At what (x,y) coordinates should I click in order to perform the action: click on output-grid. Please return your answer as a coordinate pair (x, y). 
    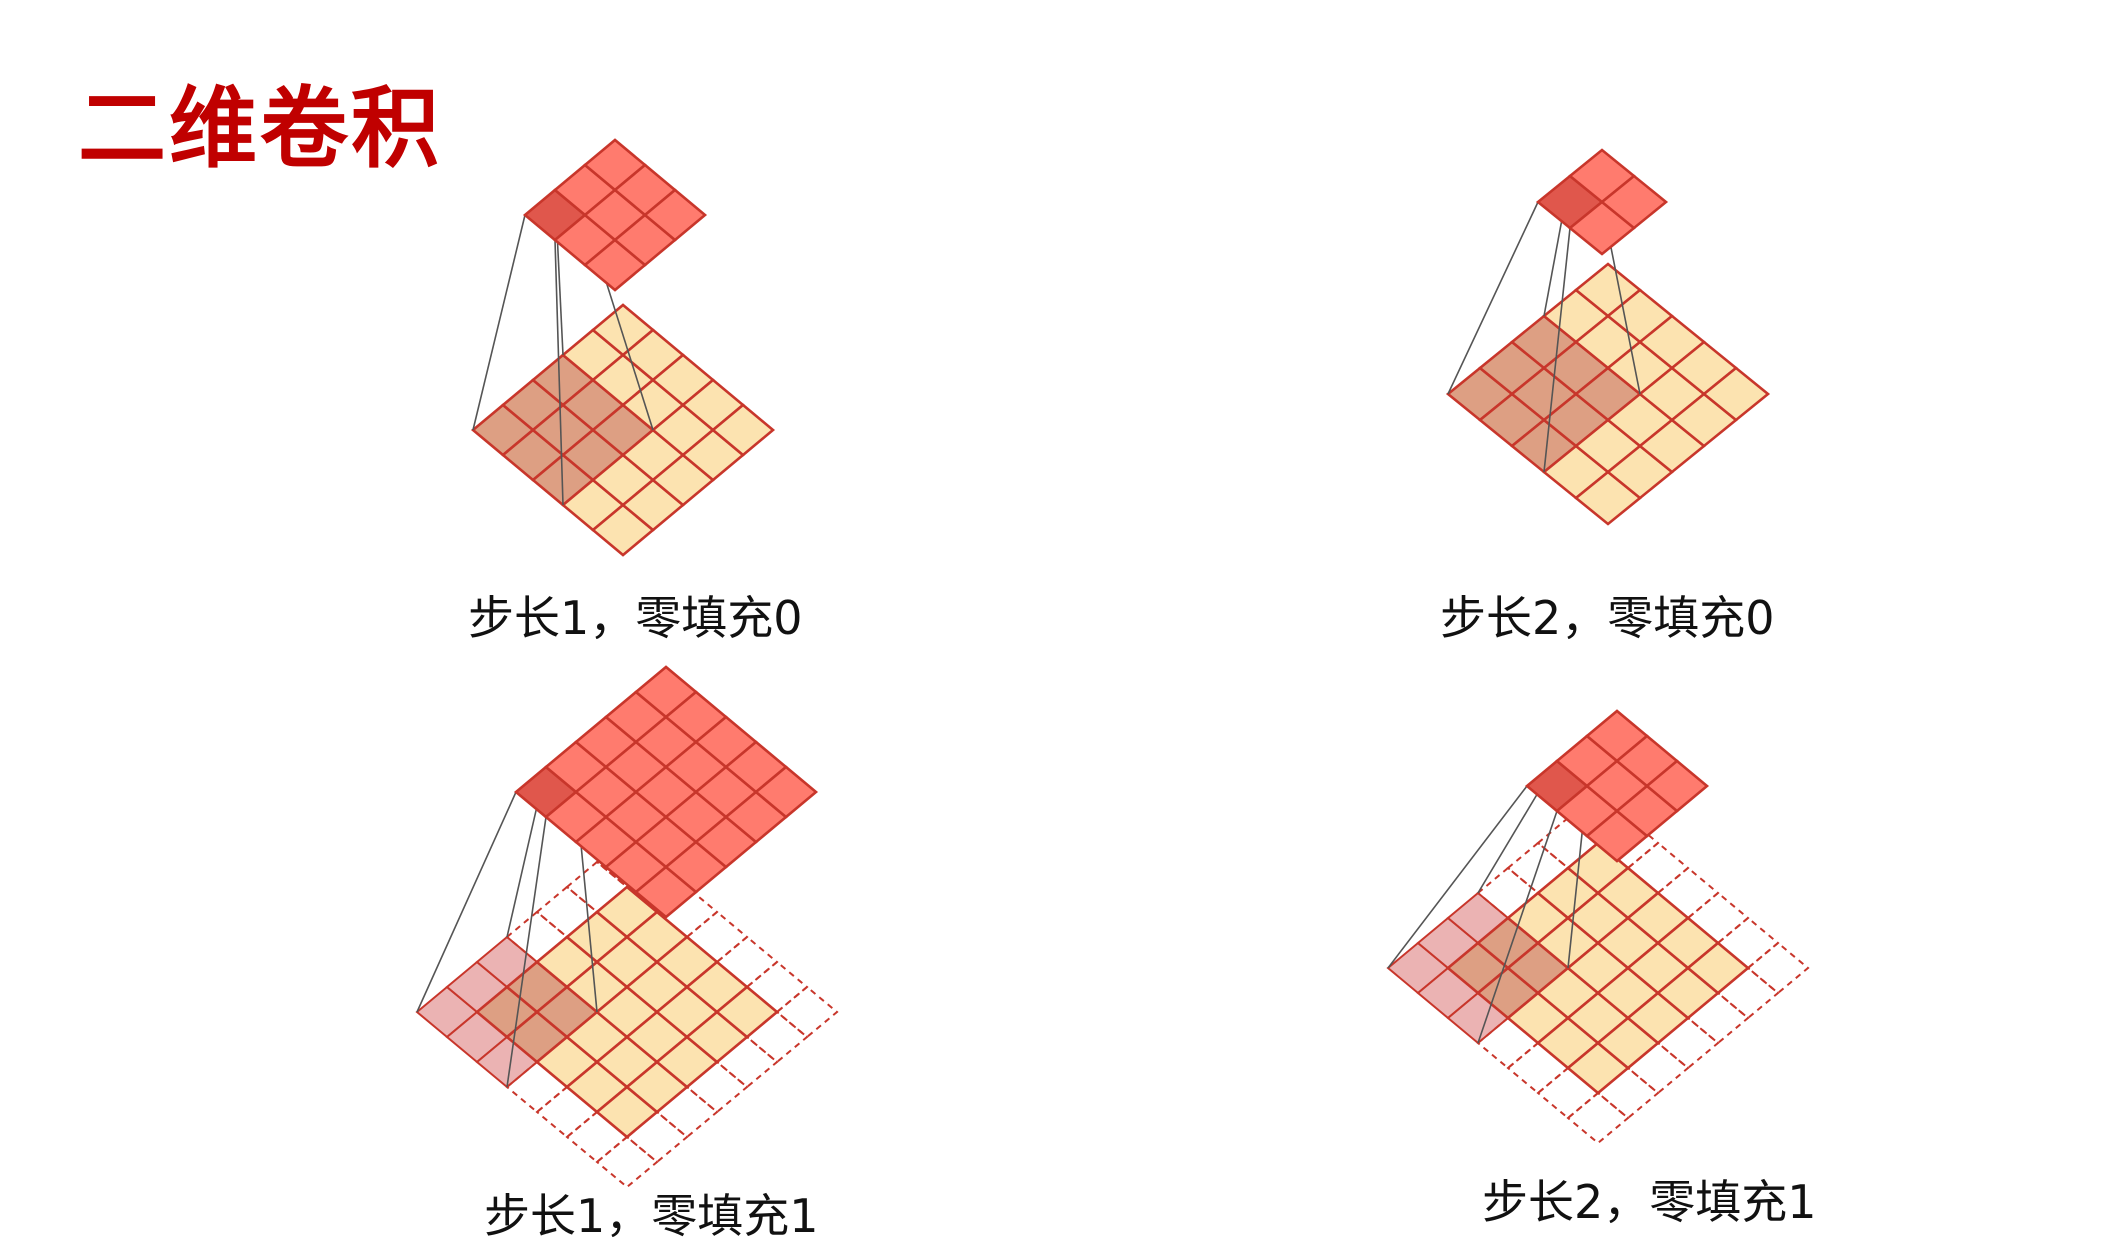
    Looking at the image, I should click on (1617, 786).